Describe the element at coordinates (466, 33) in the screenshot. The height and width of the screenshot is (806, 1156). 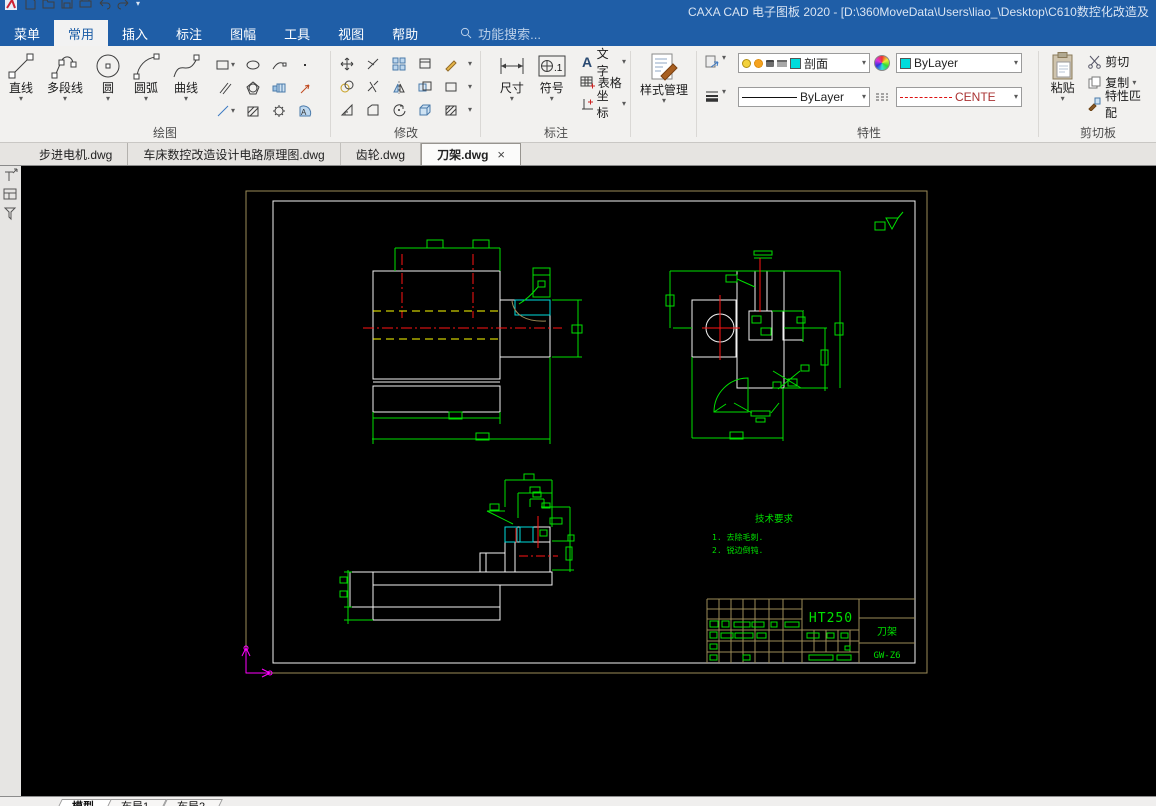
I see `search-icon` at that location.